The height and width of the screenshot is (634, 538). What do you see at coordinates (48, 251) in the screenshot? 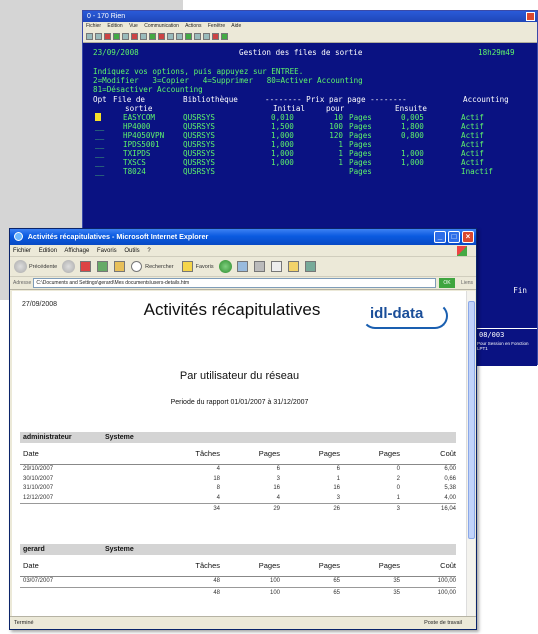
I see `menu-edition: Edition` at bounding box center [48, 251].